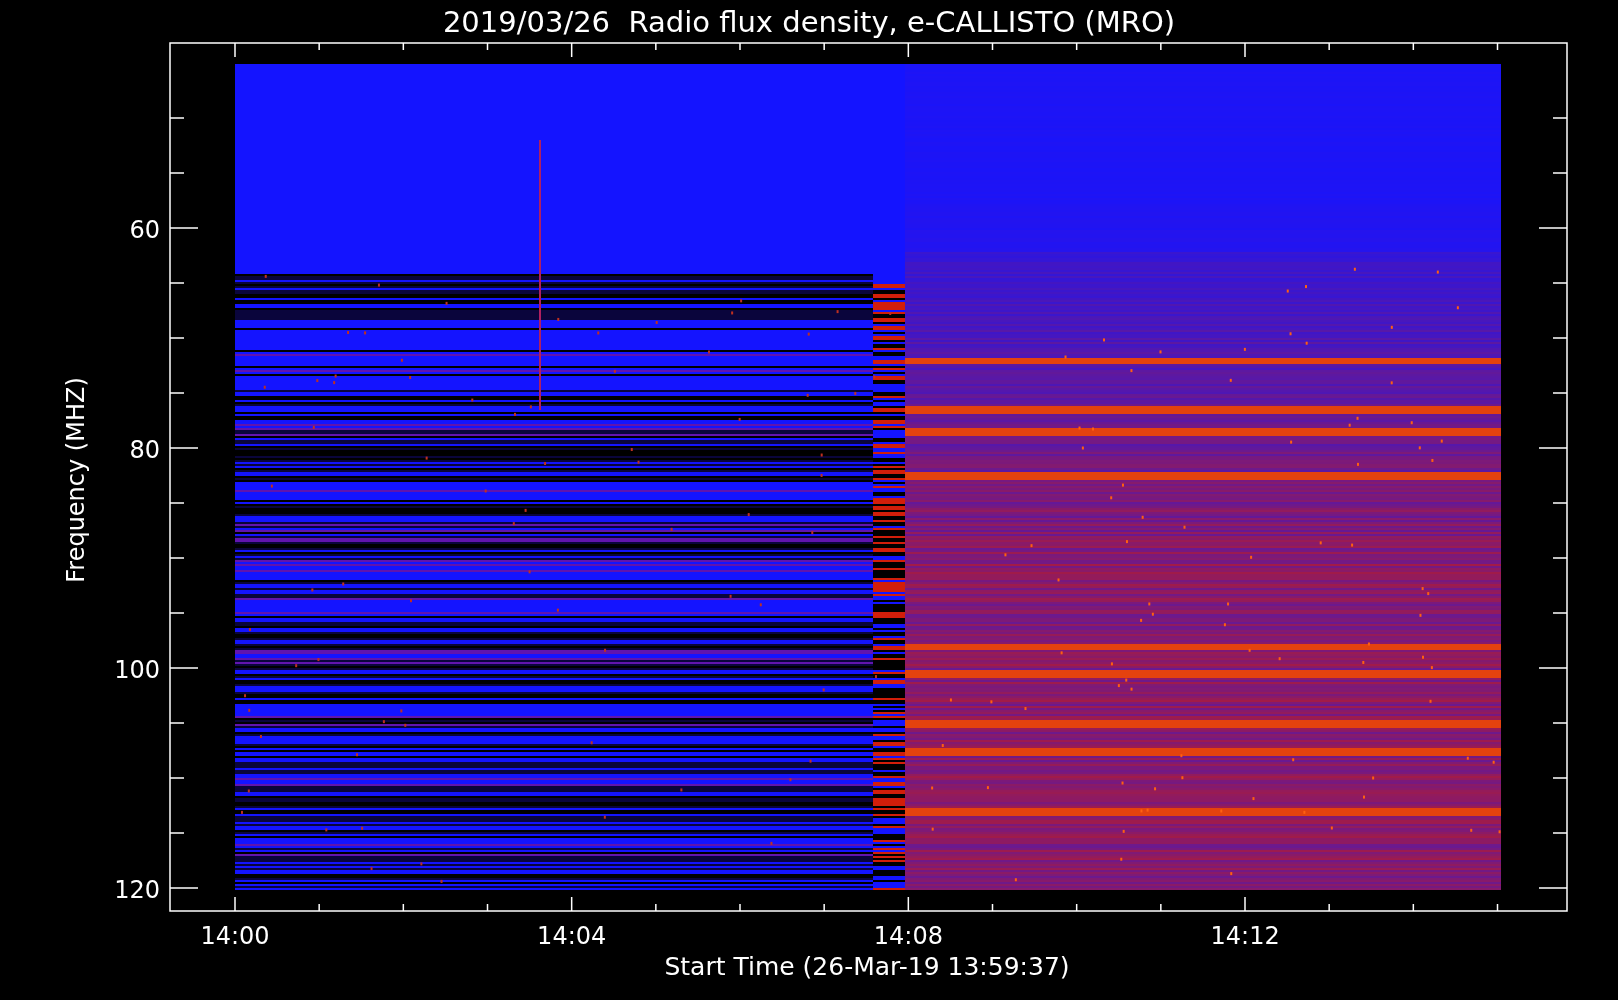  I want to click on y-tick-label: 100, so click(137, 670).